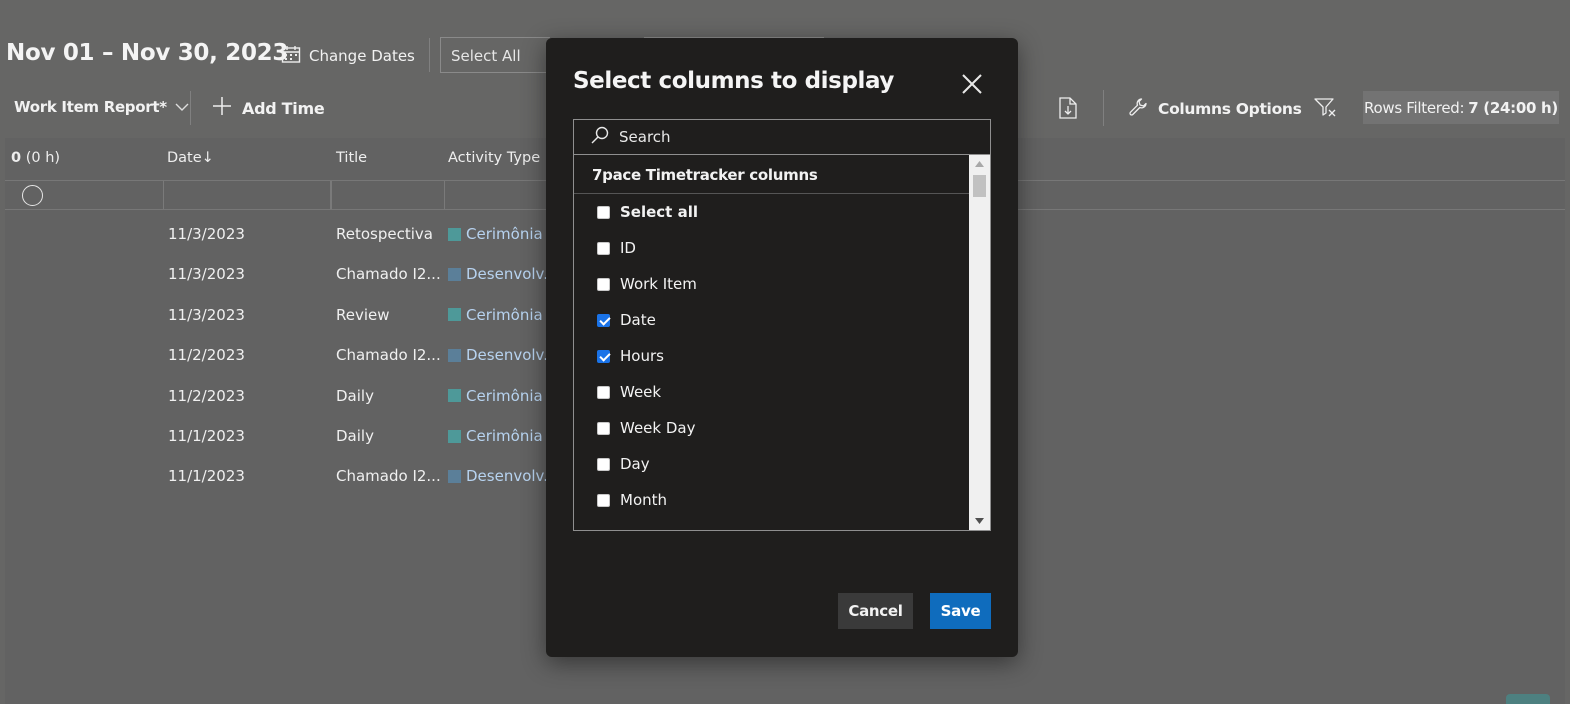  Describe the element at coordinates (771, 464) in the screenshot. I see `column-option-day: Day` at that location.